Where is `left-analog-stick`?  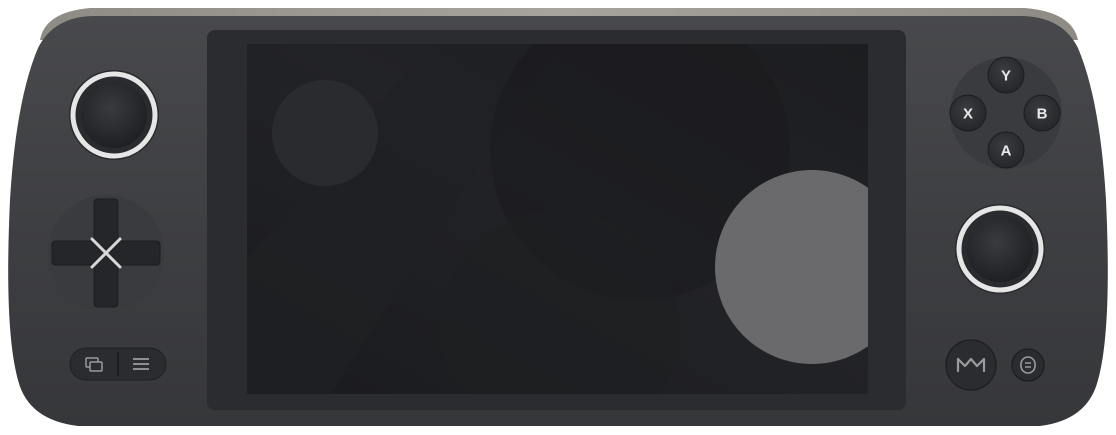 left-analog-stick is located at coordinates (114, 115).